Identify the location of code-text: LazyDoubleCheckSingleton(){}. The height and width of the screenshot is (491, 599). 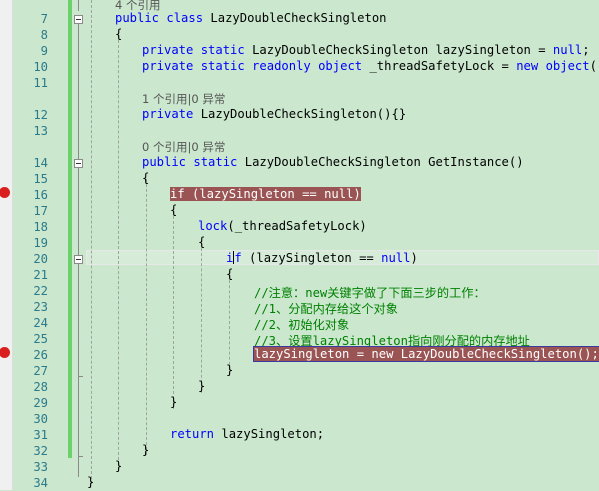
(300, 114).